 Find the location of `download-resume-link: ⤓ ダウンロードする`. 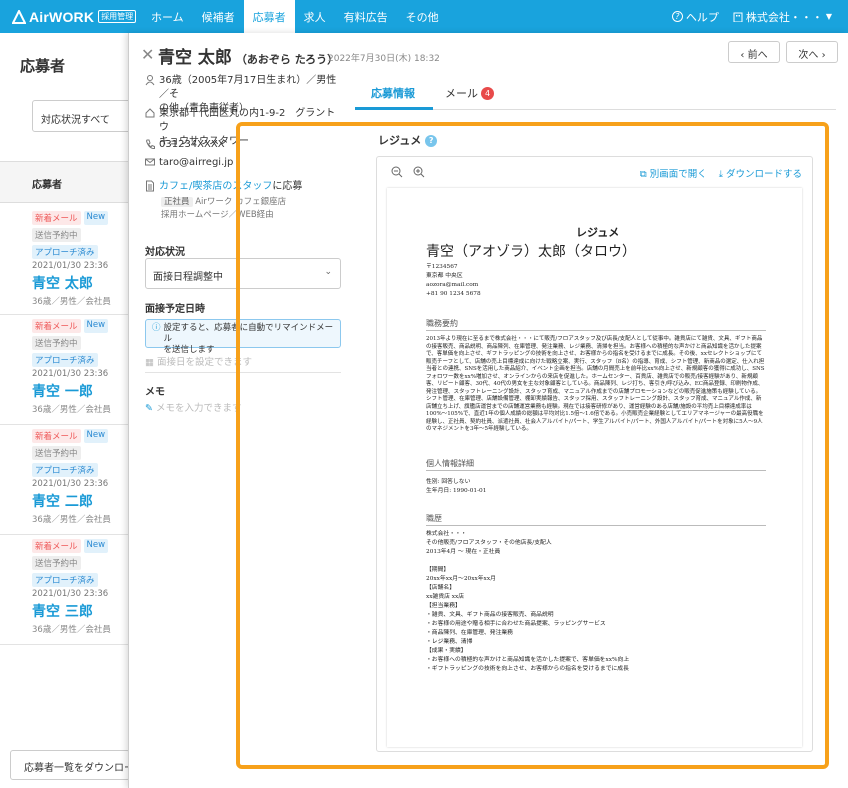

download-resume-link: ⤓ ダウンロードする is located at coordinates (760, 173).